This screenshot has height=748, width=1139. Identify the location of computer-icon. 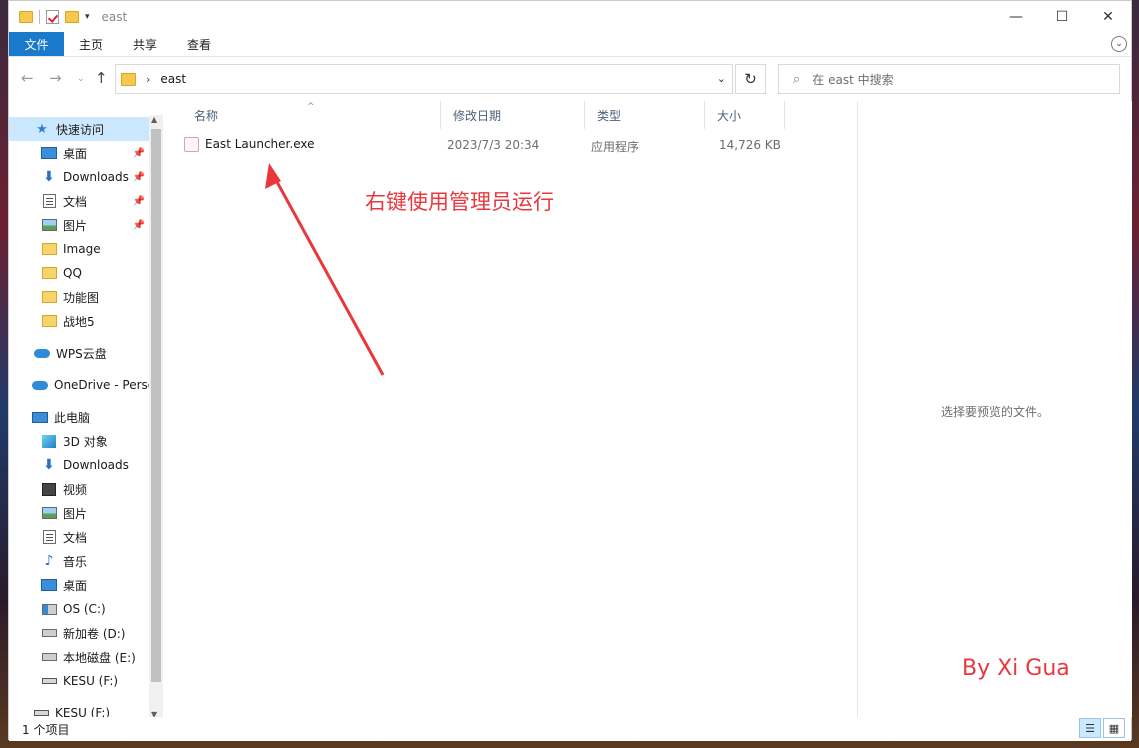
(40, 417).